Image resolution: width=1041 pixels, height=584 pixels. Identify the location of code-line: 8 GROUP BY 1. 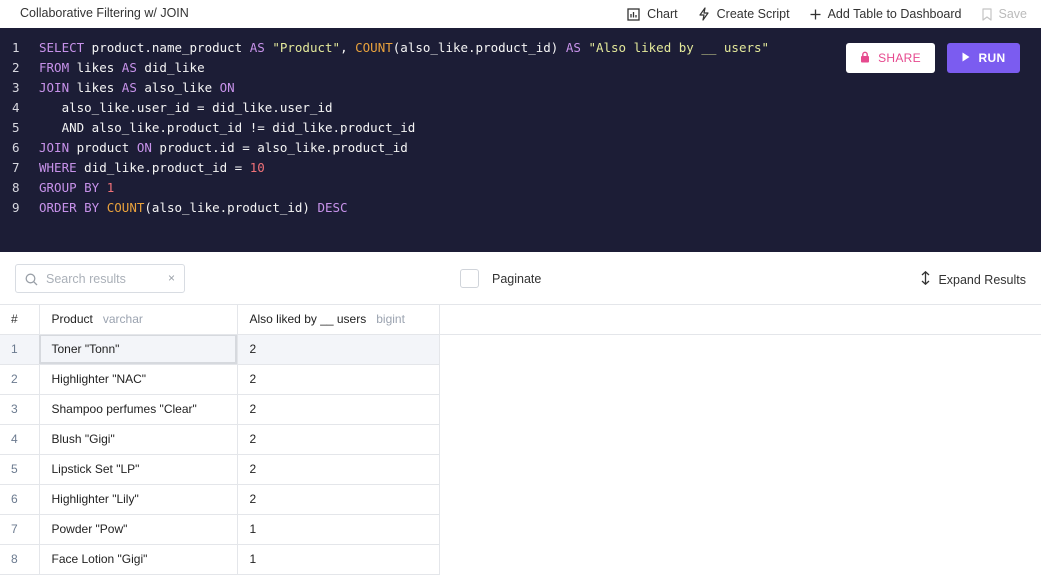
(384, 188).